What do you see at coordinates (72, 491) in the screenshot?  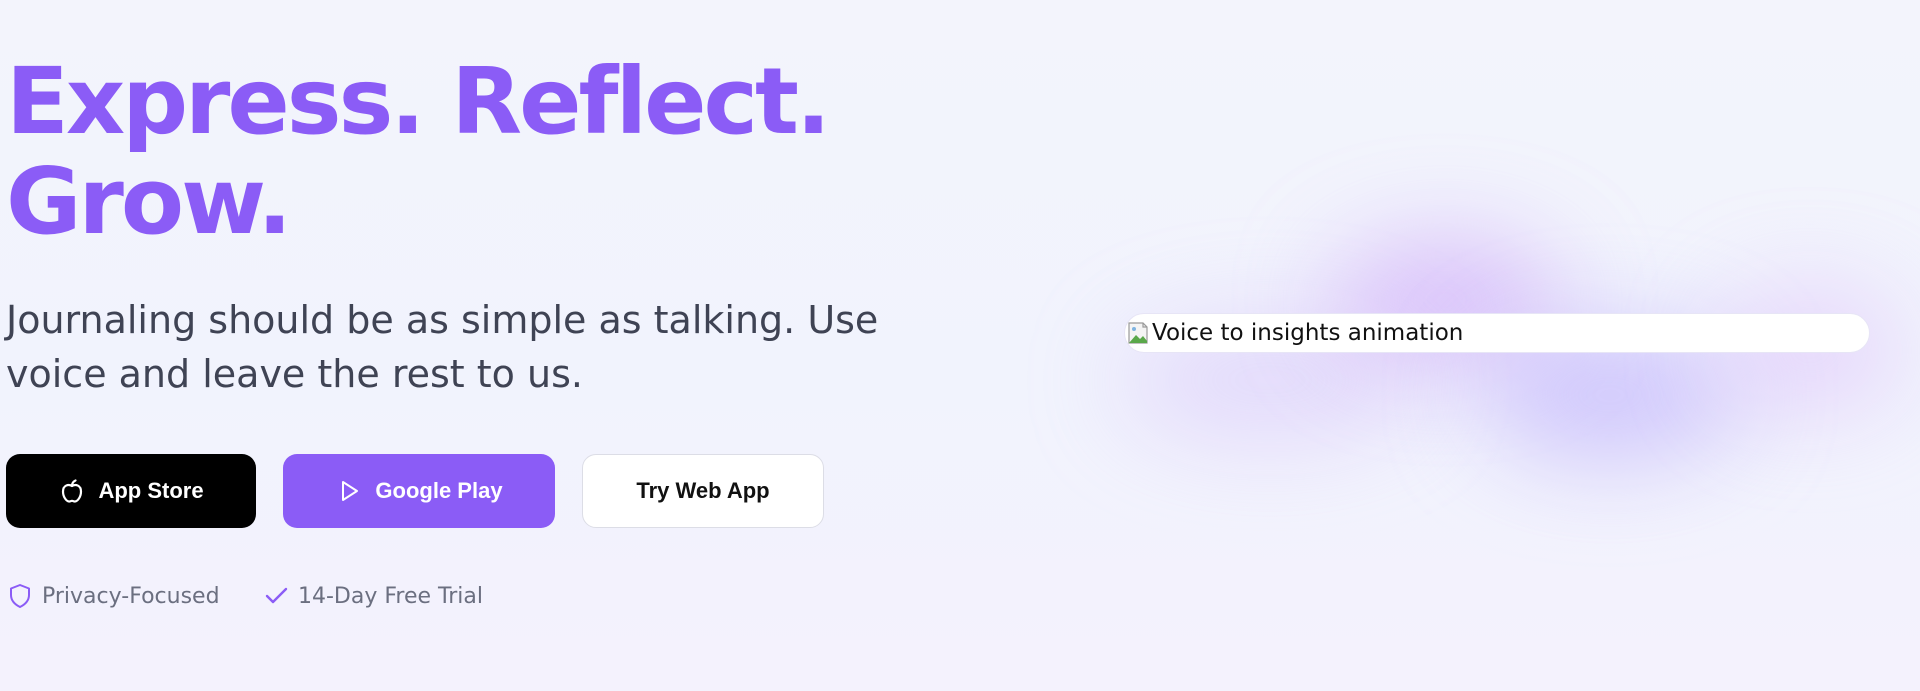 I see `apple-icon` at bounding box center [72, 491].